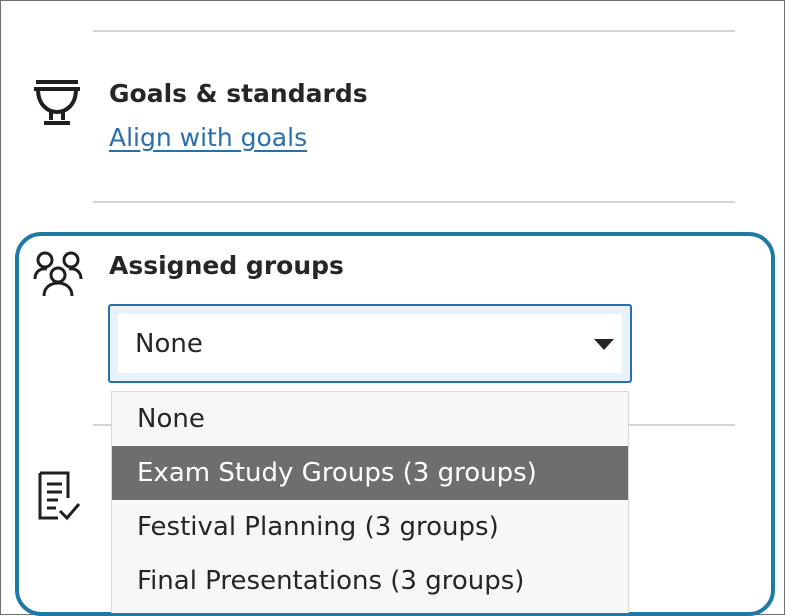 This screenshot has width=785, height=616. What do you see at coordinates (370, 527) in the screenshot?
I see `option-festival-planning: Festival Planning (3 groups)` at bounding box center [370, 527].